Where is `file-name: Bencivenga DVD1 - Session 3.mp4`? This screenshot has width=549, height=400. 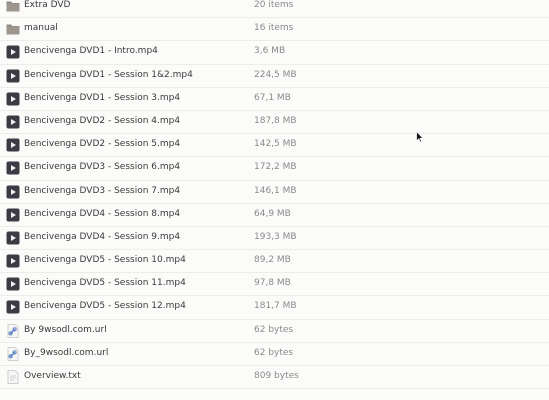
file-name: Bencivenga DVD1 - Session 3.mp4 is located at coordinates (102, 97).